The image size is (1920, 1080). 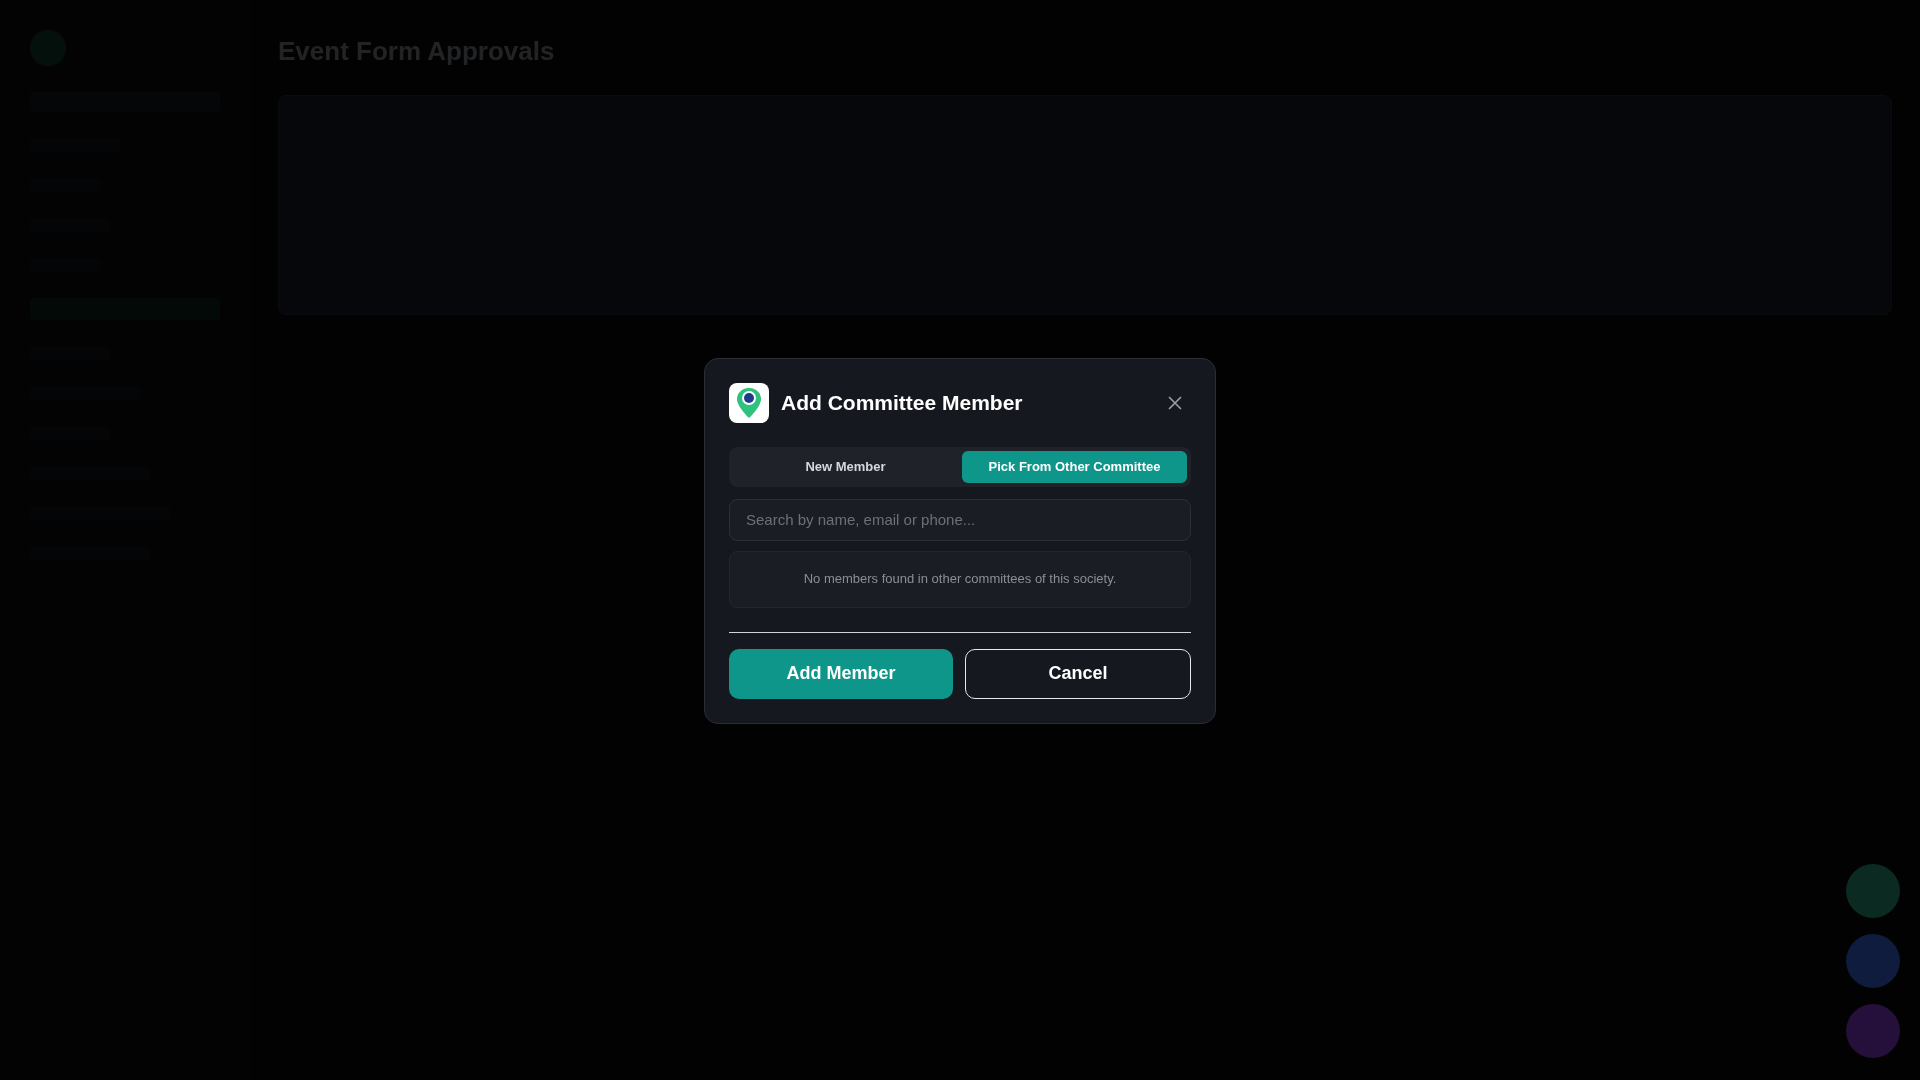 What do you see at coordinates (845, 466) in the screenshot?
I see `dialog-tab: New Member` at bounding box center [845, 466].